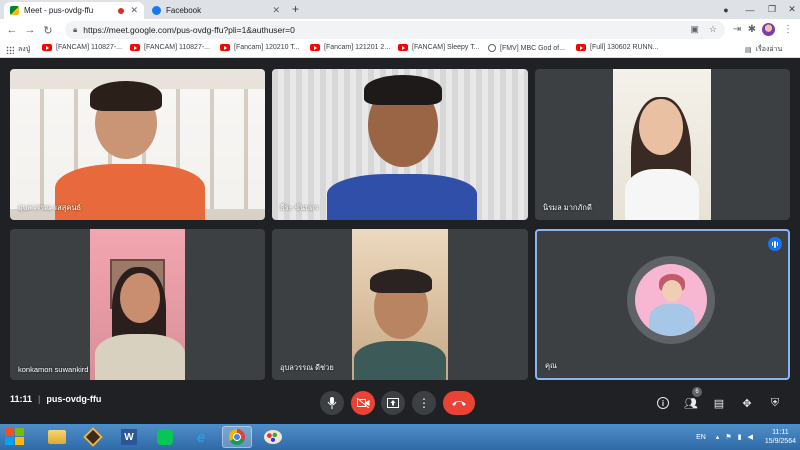 The image size is (800, 450). What do you see at coordinates (121, 10) in the screenshot?
I see `recording-indicator-icon` at bounding box center [121, 10].